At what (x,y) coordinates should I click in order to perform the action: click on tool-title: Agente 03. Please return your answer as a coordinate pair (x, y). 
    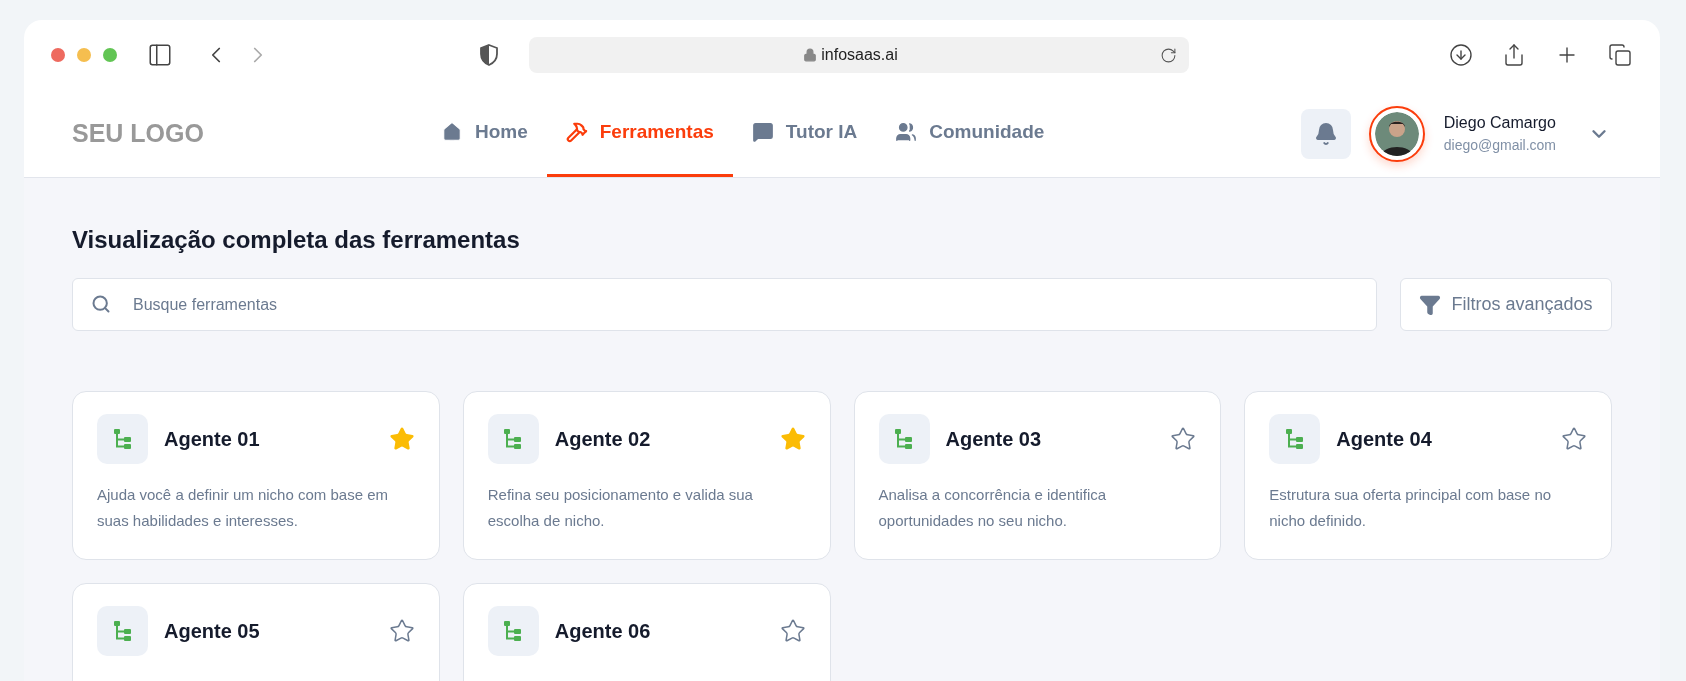
    Looking at the image, I should click on (993, 439).